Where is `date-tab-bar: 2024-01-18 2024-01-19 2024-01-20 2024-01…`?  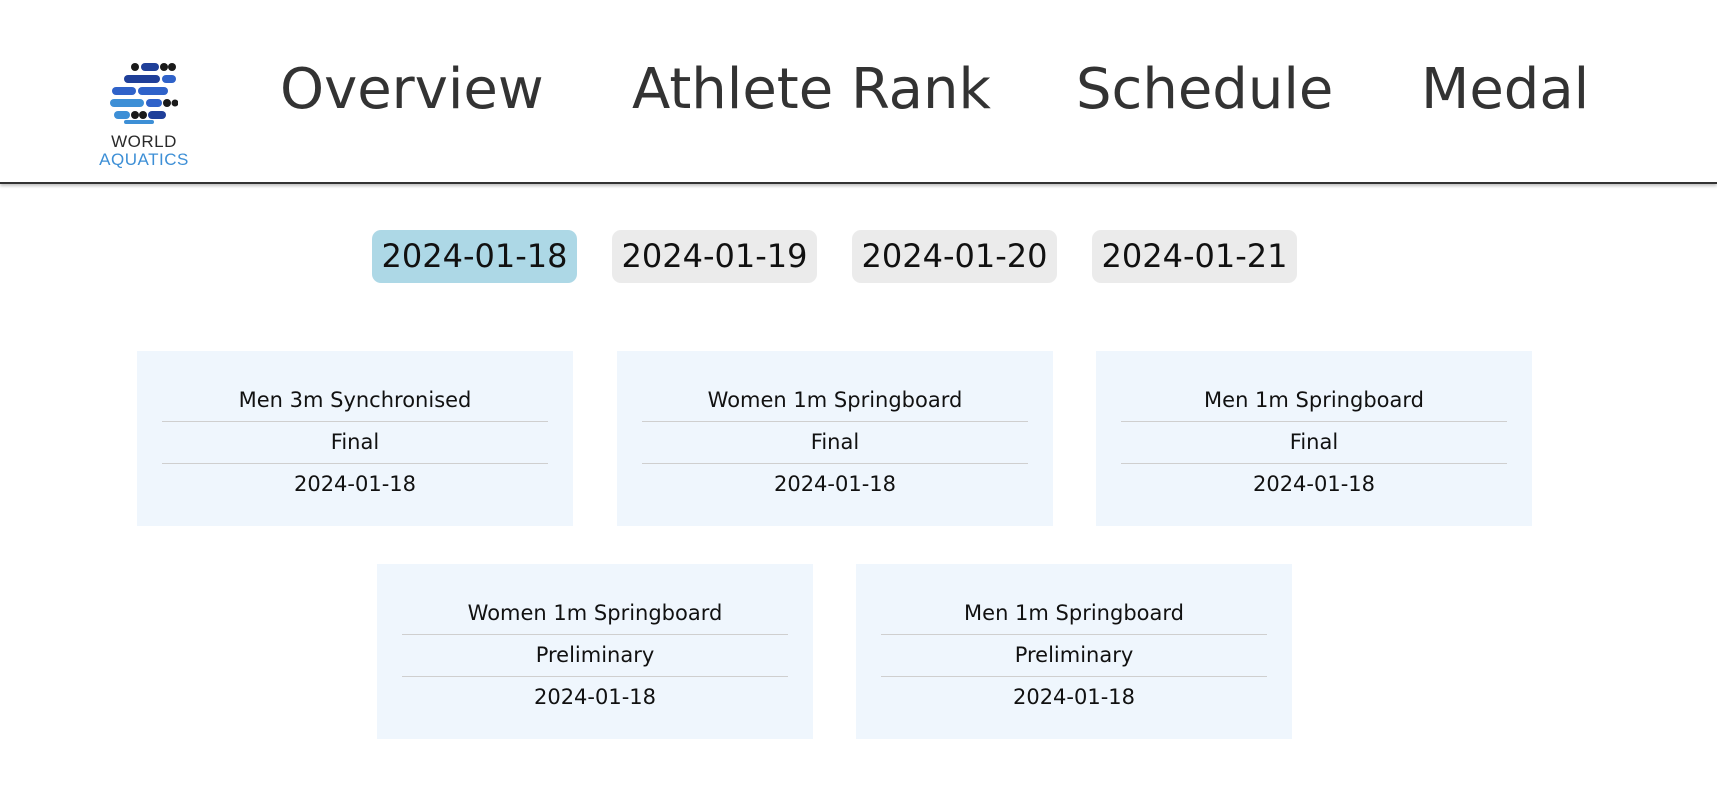
date-tab-bar: 2024-01-18 2024-01-19 2024-01-20 2024-01… is located at coordinates (858, 257).